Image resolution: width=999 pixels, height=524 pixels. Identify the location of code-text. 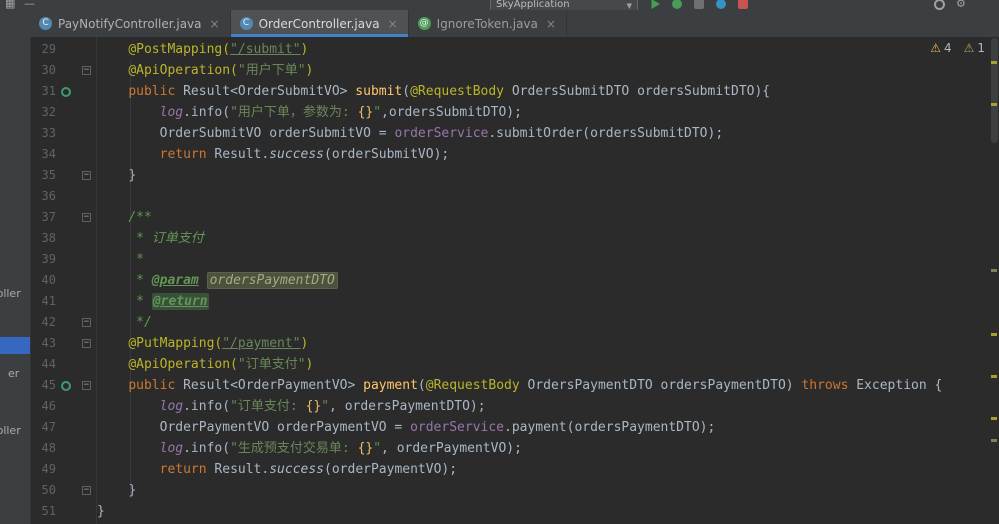
(548, 196).